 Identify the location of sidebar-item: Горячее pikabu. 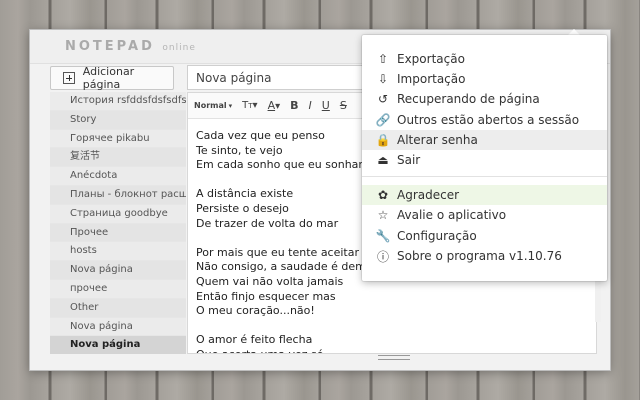
(118, 139).